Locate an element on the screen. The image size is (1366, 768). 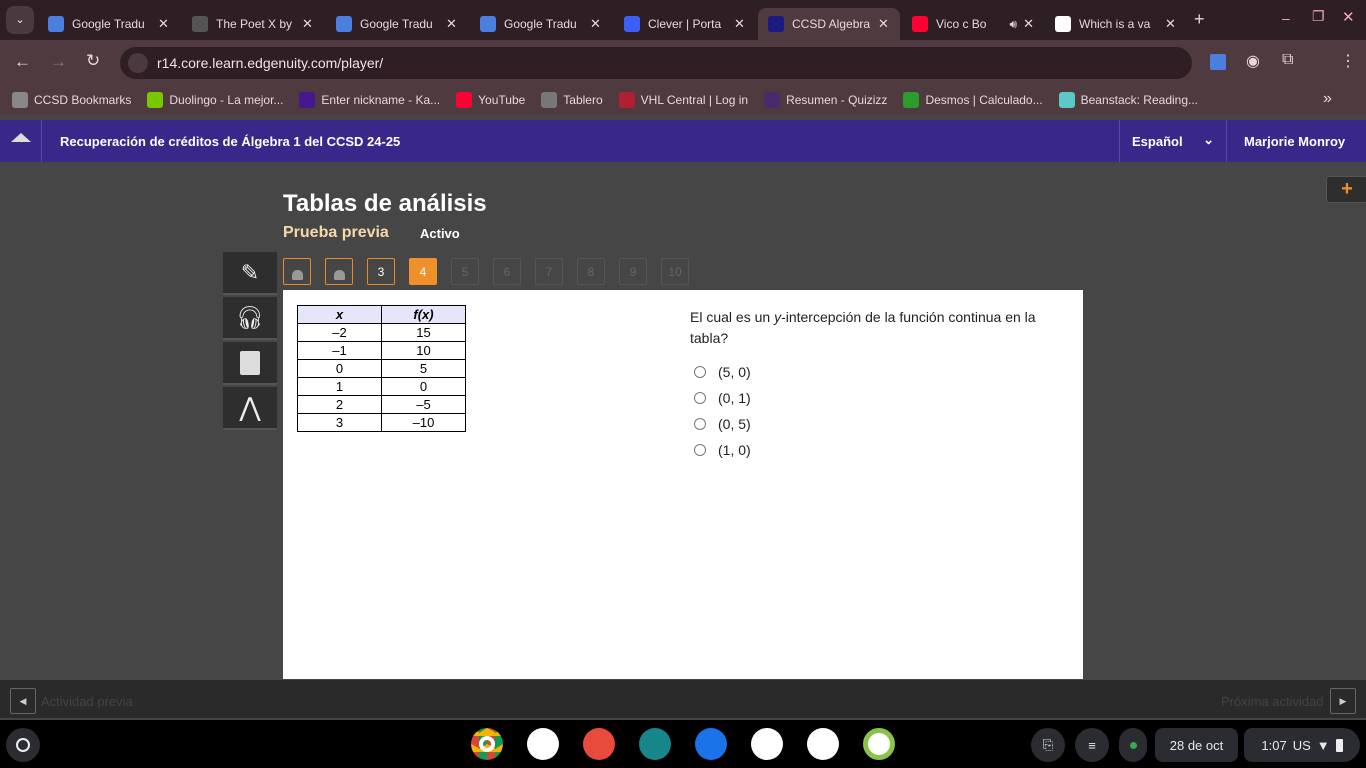
bookmark-item: Tablero is located at coordinates (572, 100).